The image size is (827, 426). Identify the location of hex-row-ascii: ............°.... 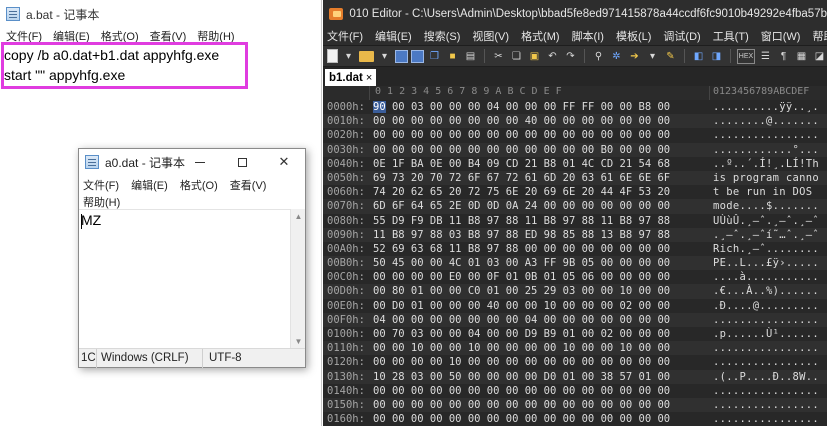
(766, 150).